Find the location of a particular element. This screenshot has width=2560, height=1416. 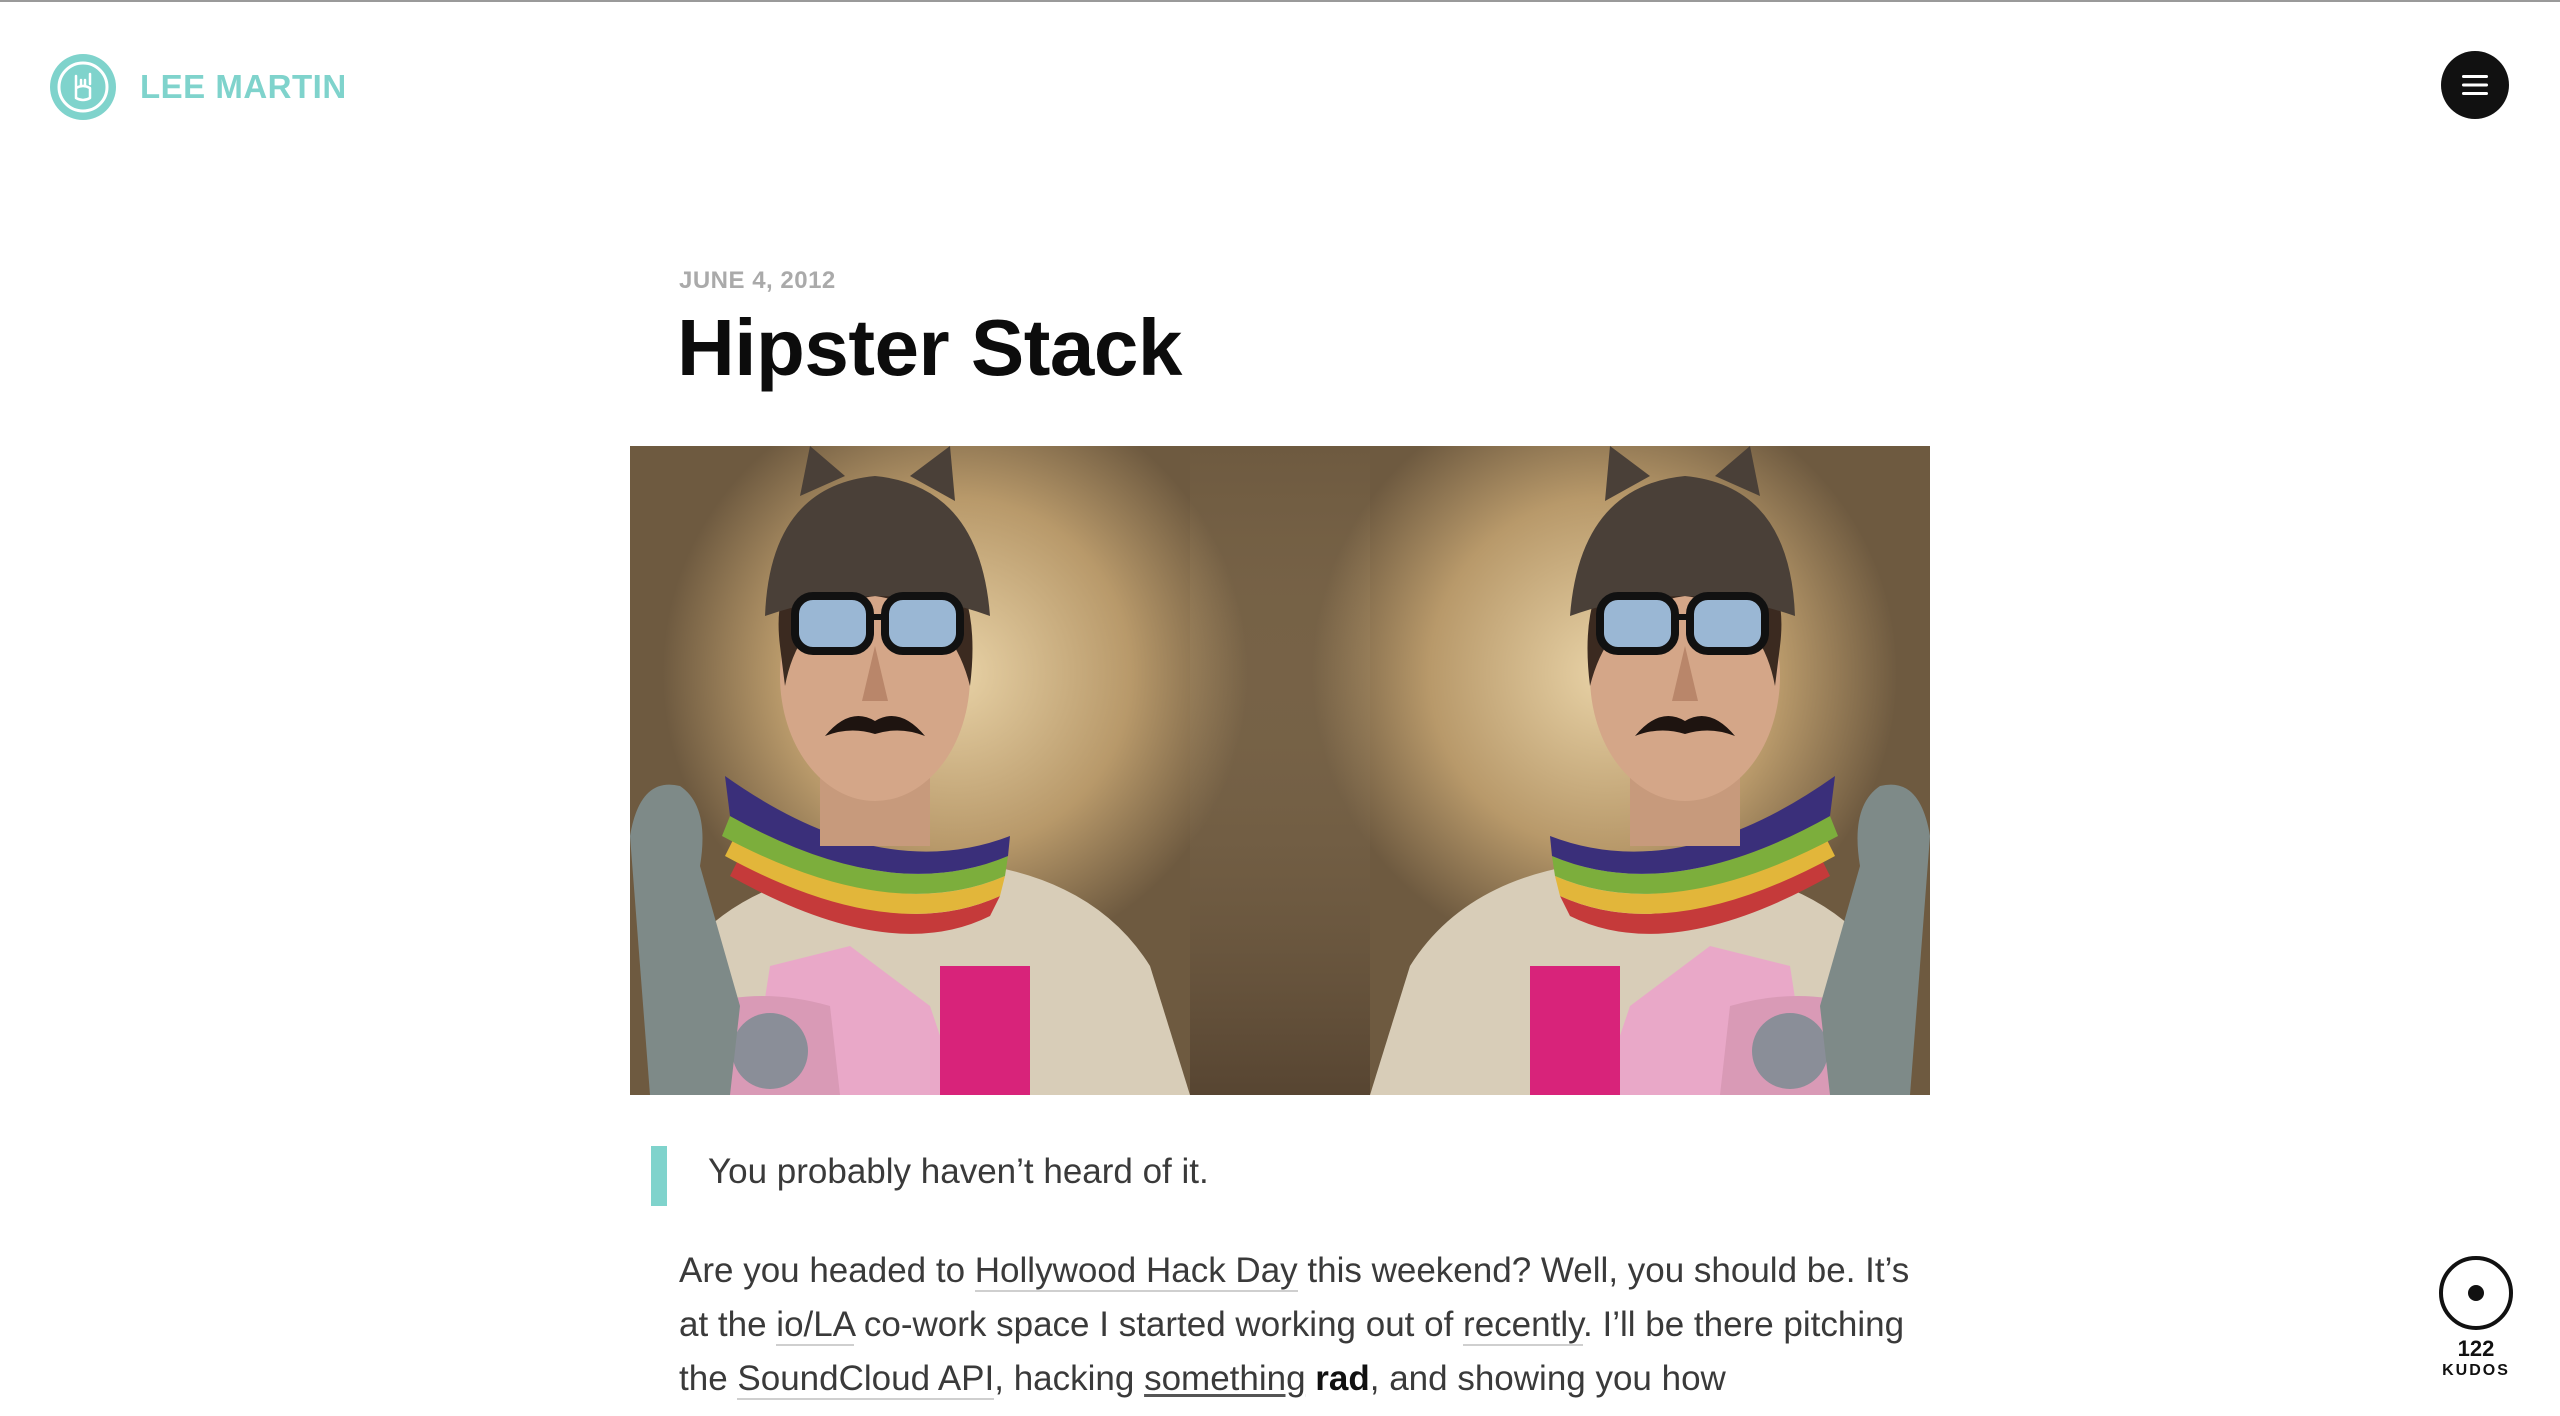

brand-name: LEE MARTIN is located at coordinates (243, 86).